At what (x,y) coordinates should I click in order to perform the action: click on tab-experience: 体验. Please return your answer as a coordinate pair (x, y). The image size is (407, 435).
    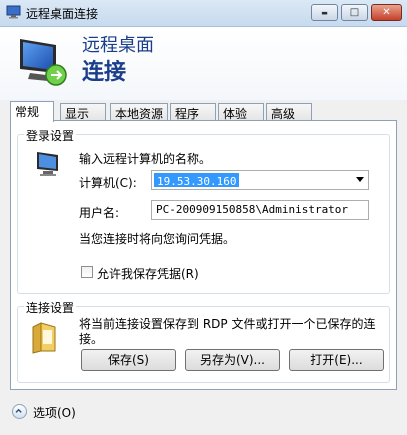
    Looking at the image, I should click on (241, 112).